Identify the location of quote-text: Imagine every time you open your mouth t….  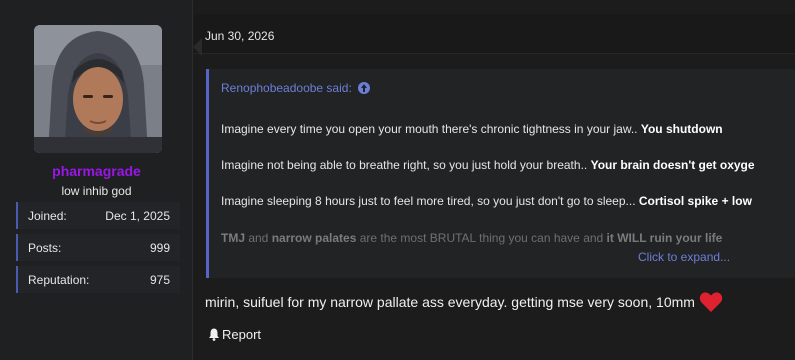
(431, 129).